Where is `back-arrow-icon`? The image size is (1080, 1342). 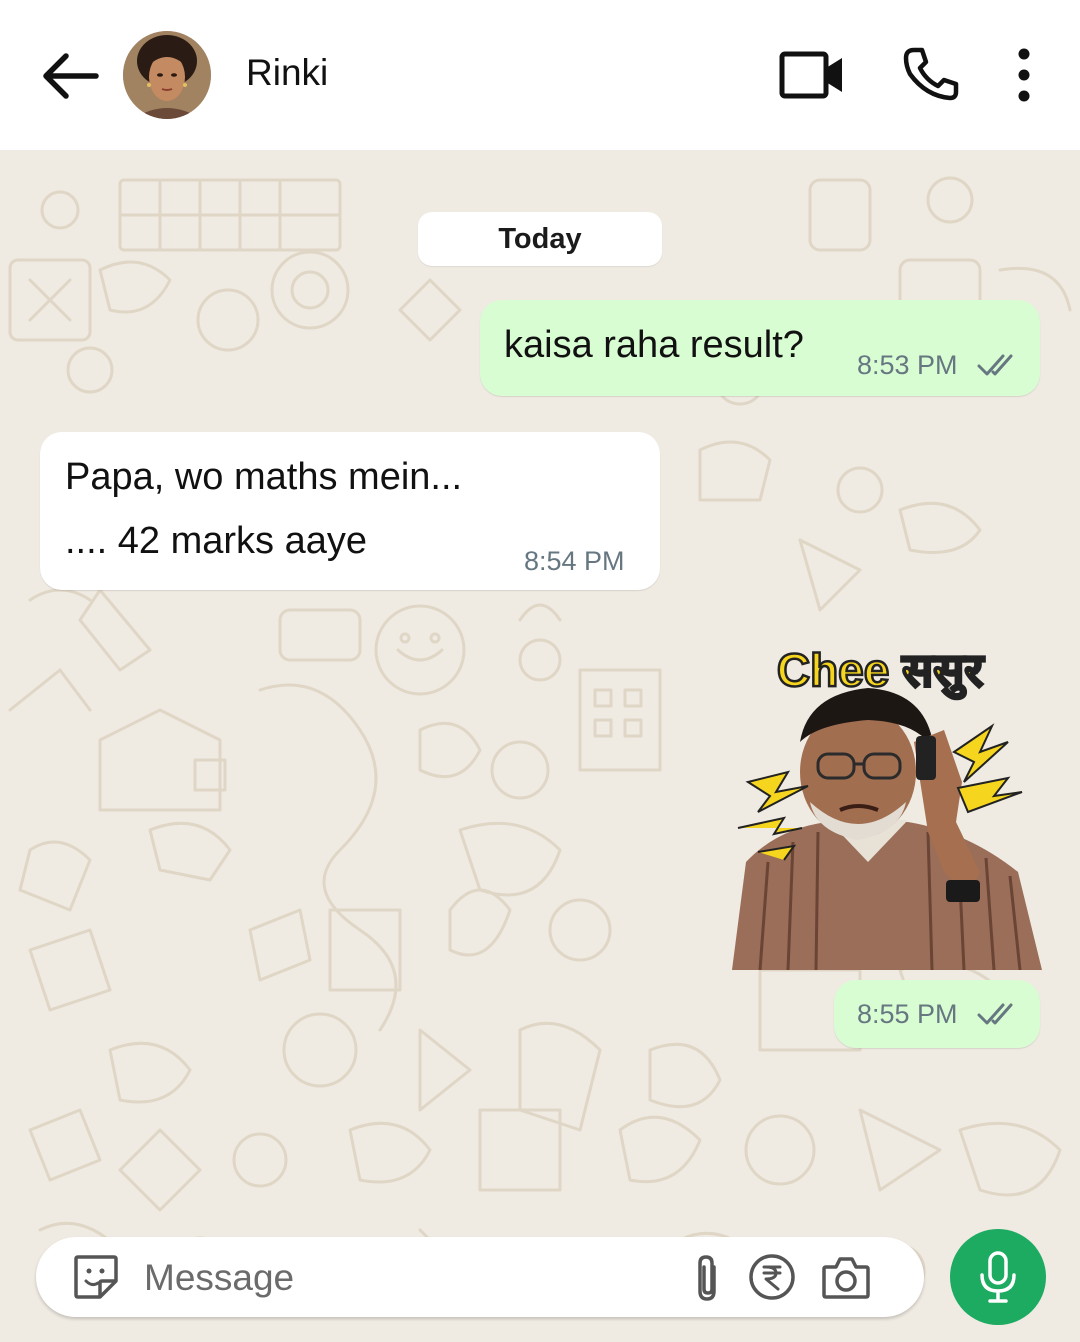
back-arrow-icon is located at coordinates (71, 76).